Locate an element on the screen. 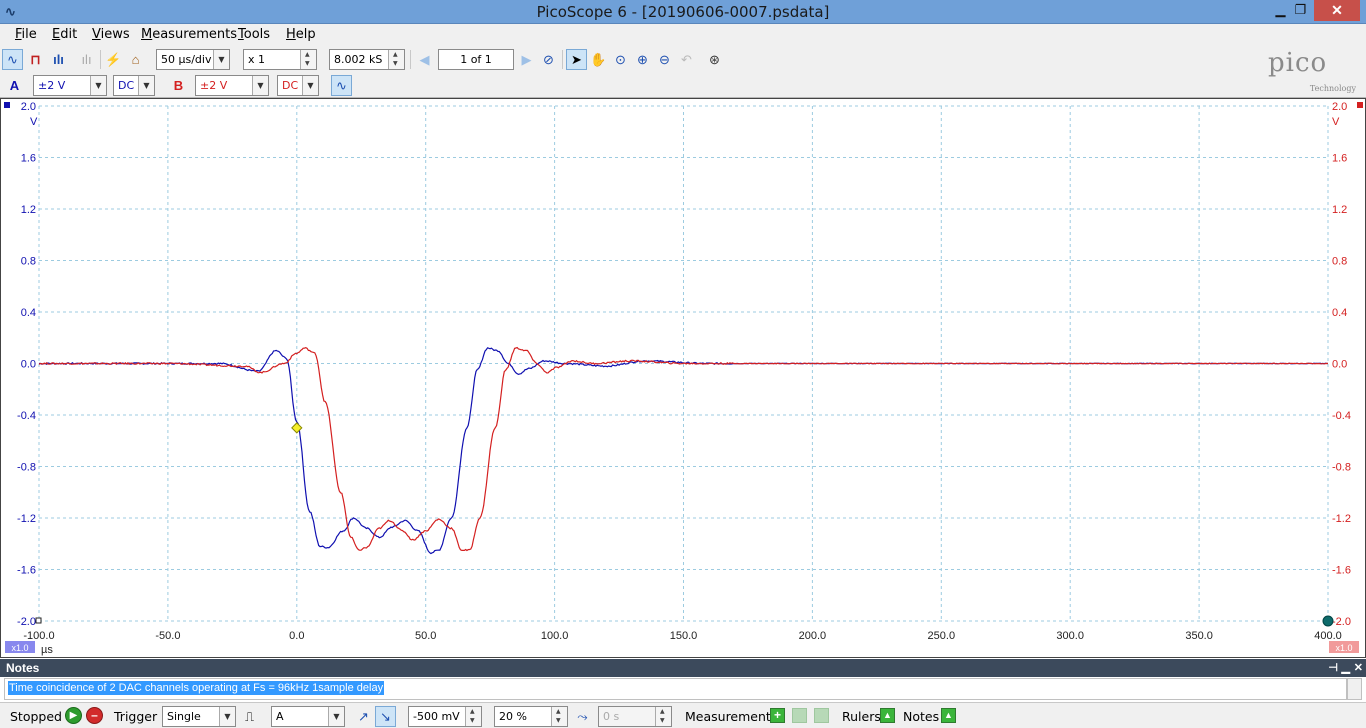  notes-settings-icon: ▲ is located at coordinates (948, 715).